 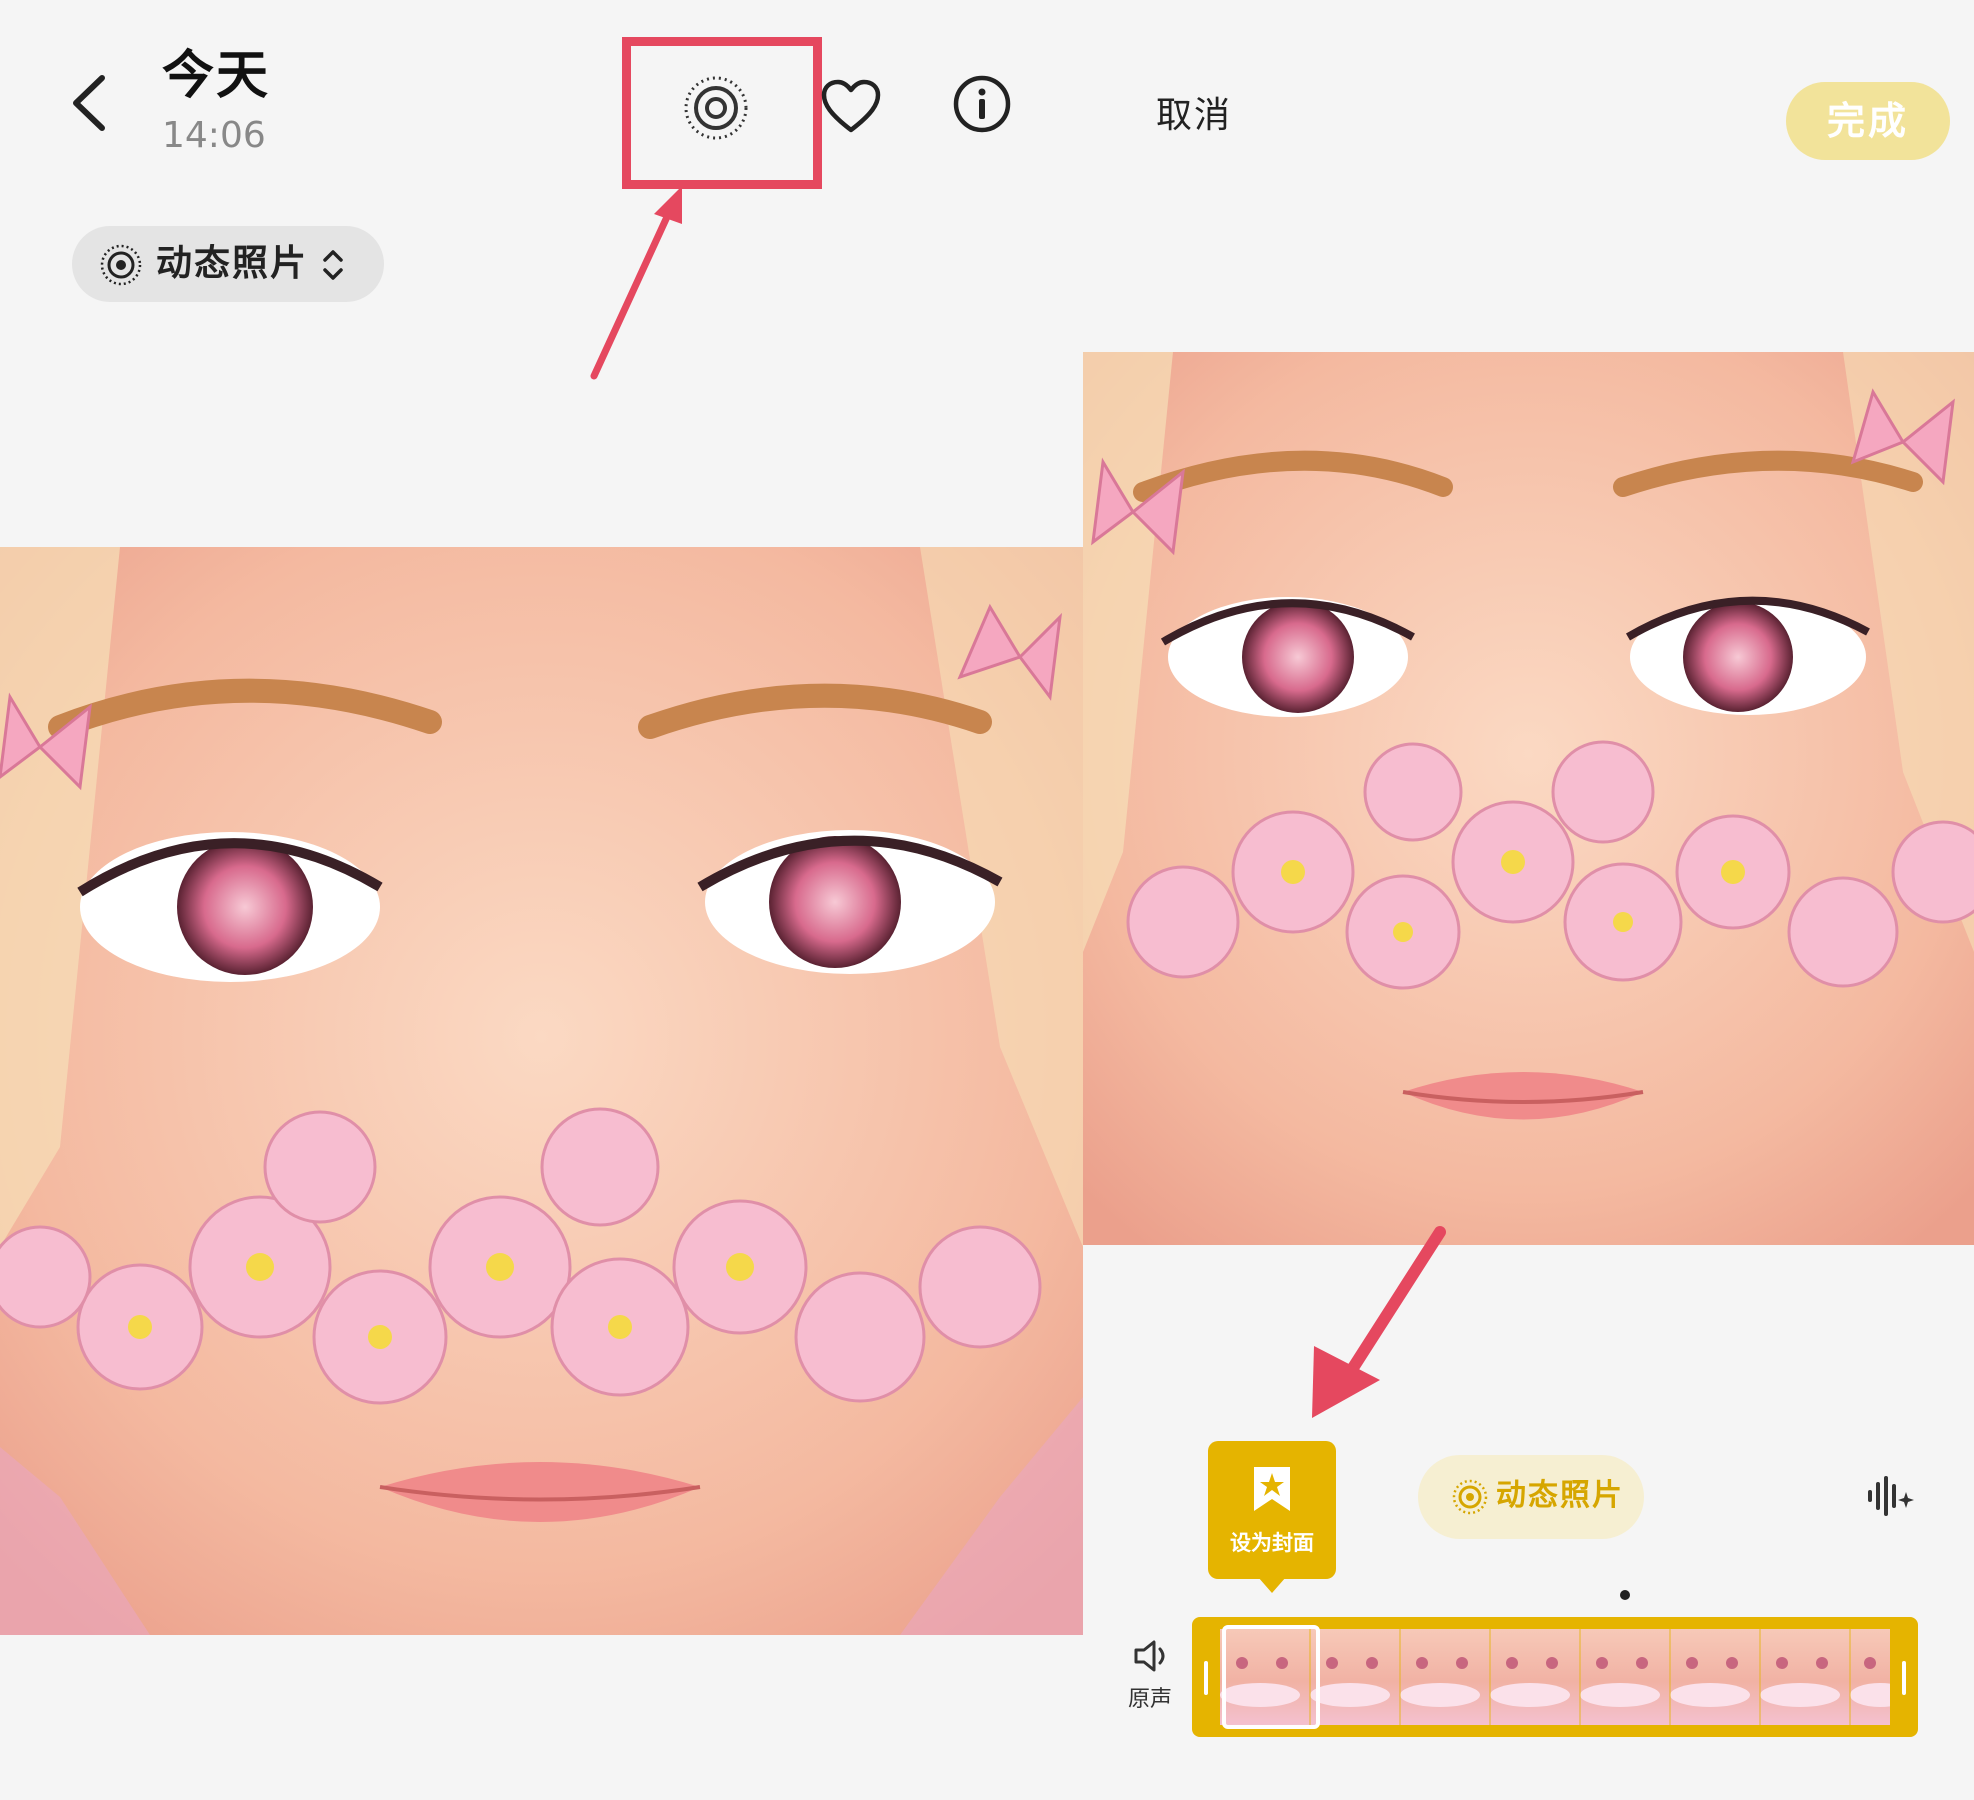 I want to click on frame-timeline, so click(x=1555, y=1677).